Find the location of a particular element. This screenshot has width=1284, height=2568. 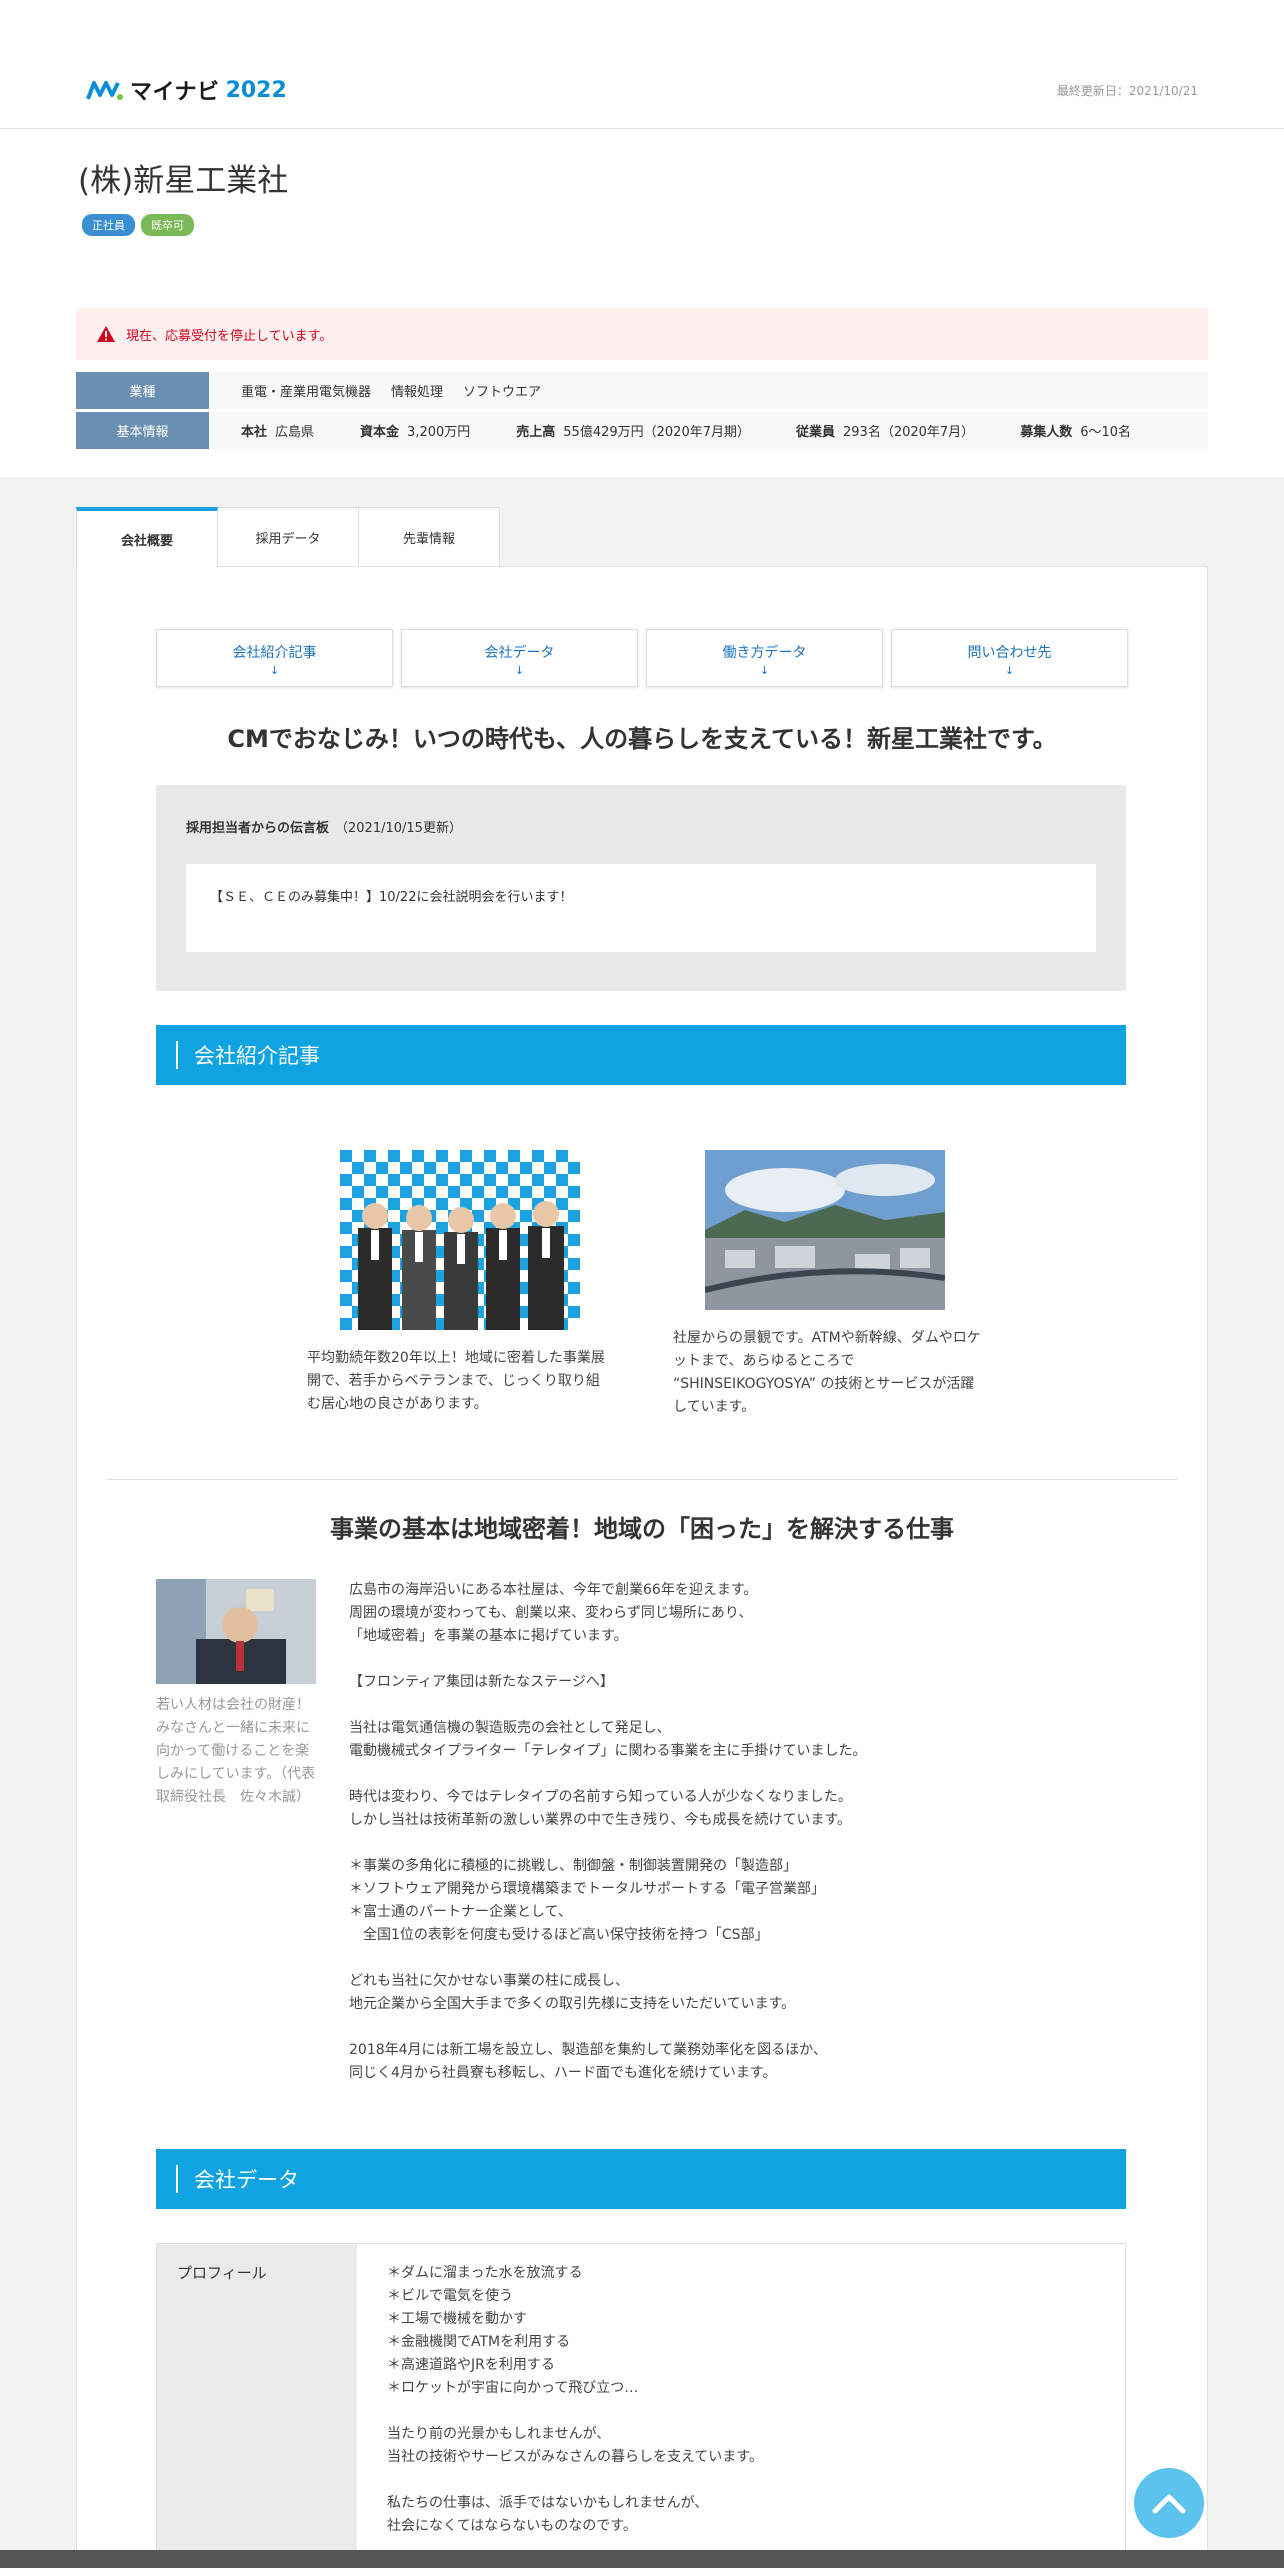

back-to-top-button is located at coordinates (1169, 2503).